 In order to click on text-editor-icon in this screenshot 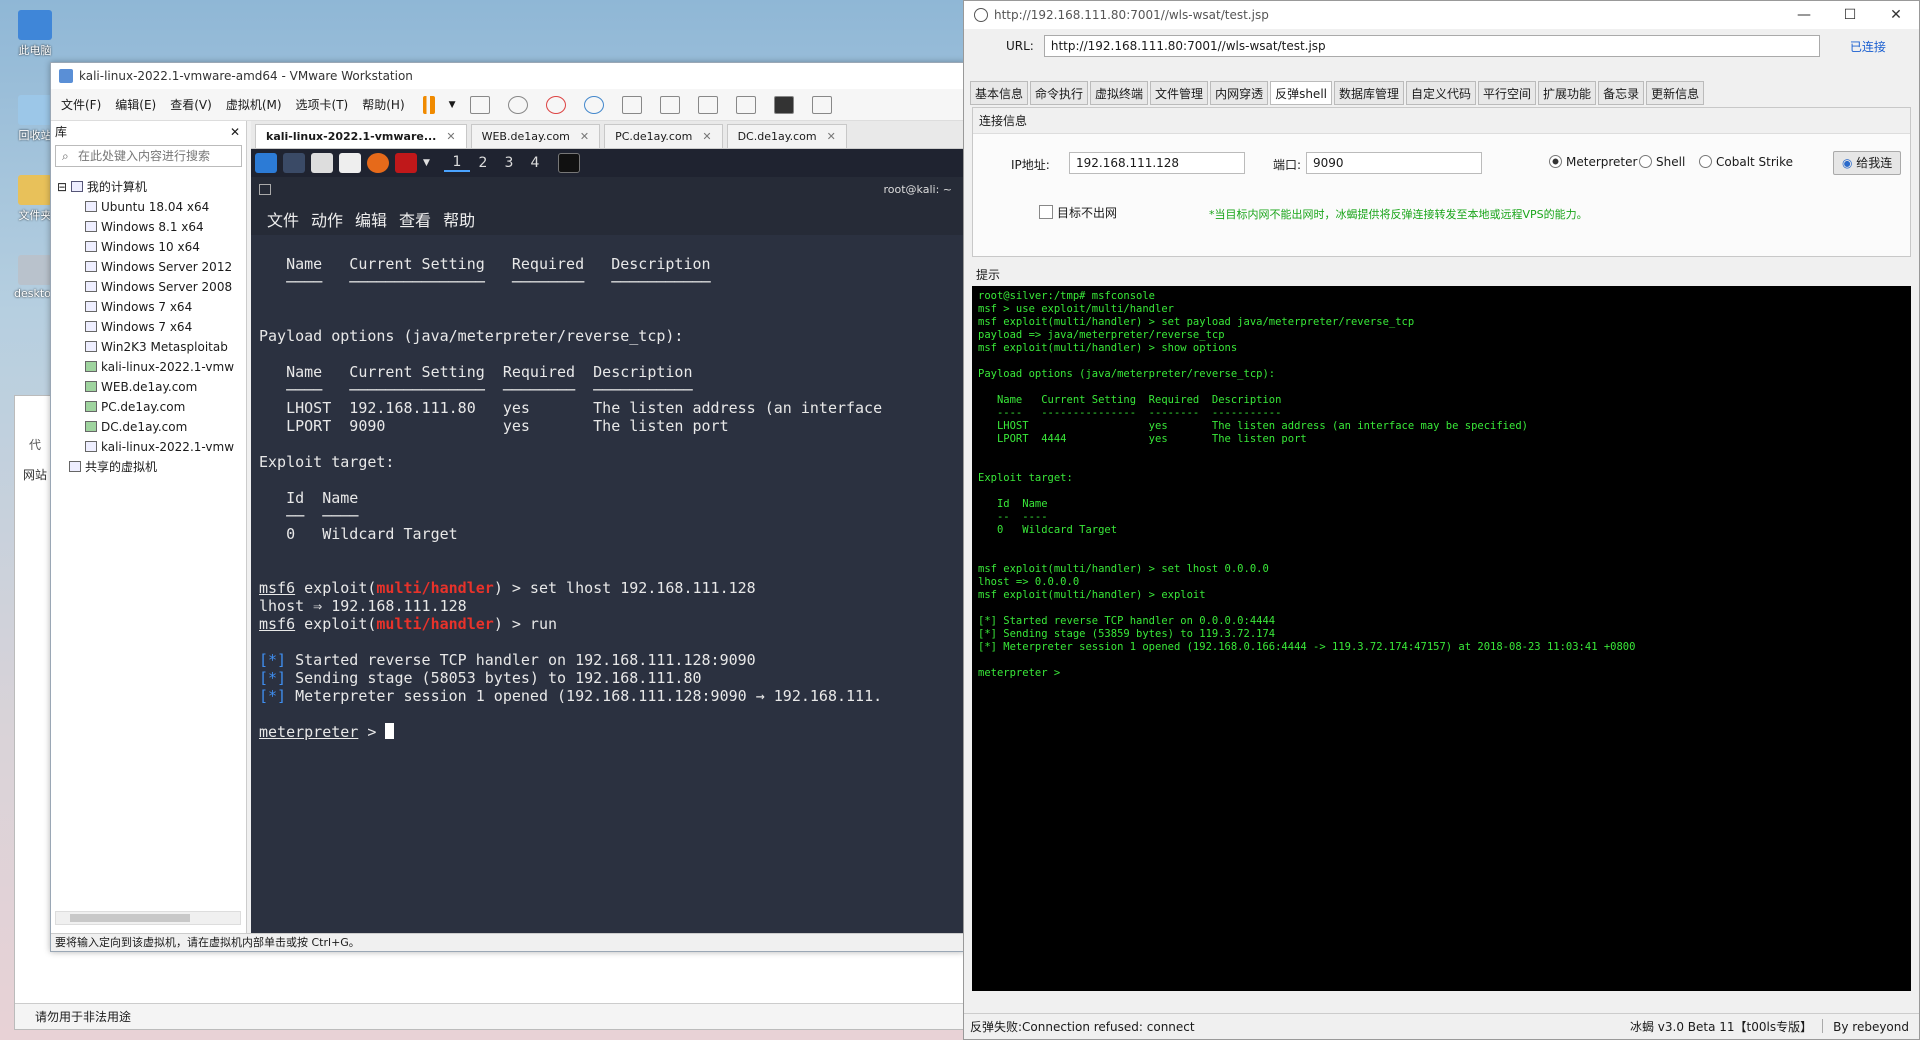, I will do `click(350, 163)`.